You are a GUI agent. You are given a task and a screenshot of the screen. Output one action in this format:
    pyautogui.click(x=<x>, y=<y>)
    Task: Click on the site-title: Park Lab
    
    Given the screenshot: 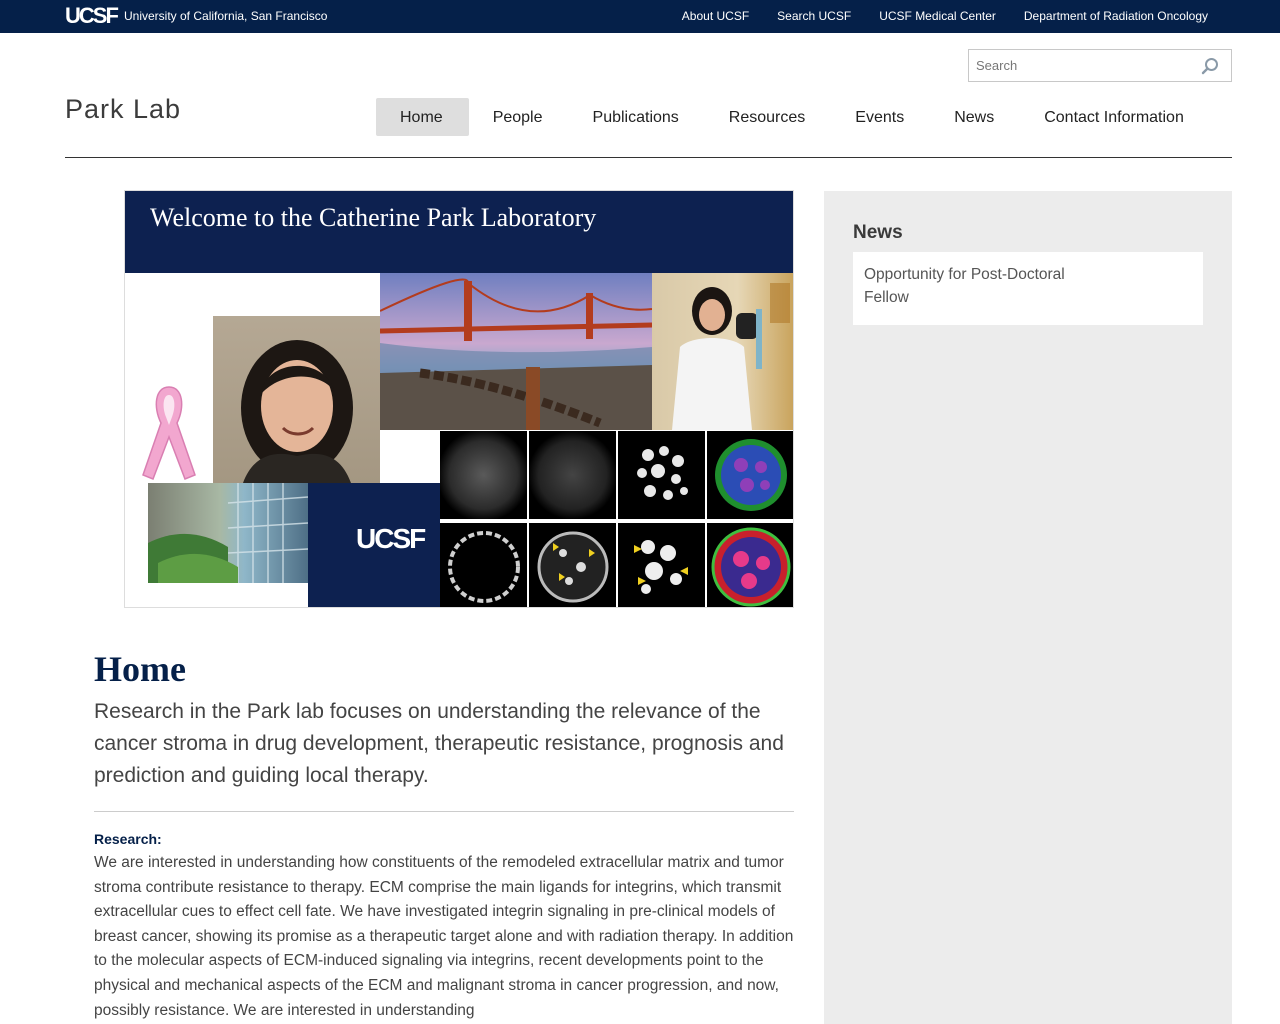 What is the action you would take?
    pyautogui.click(x=123, y=109)
    